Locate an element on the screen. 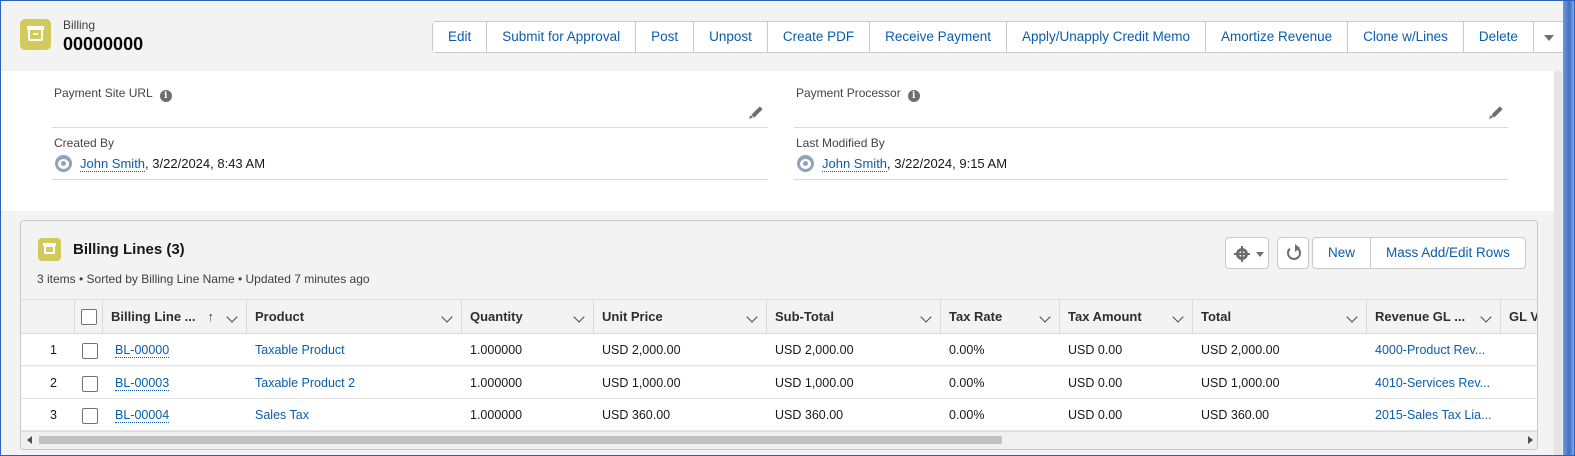 This screenshot has width=1575, height=456. column-header-tax-rate: Tax Rate is located at coordinates (1000, 317).